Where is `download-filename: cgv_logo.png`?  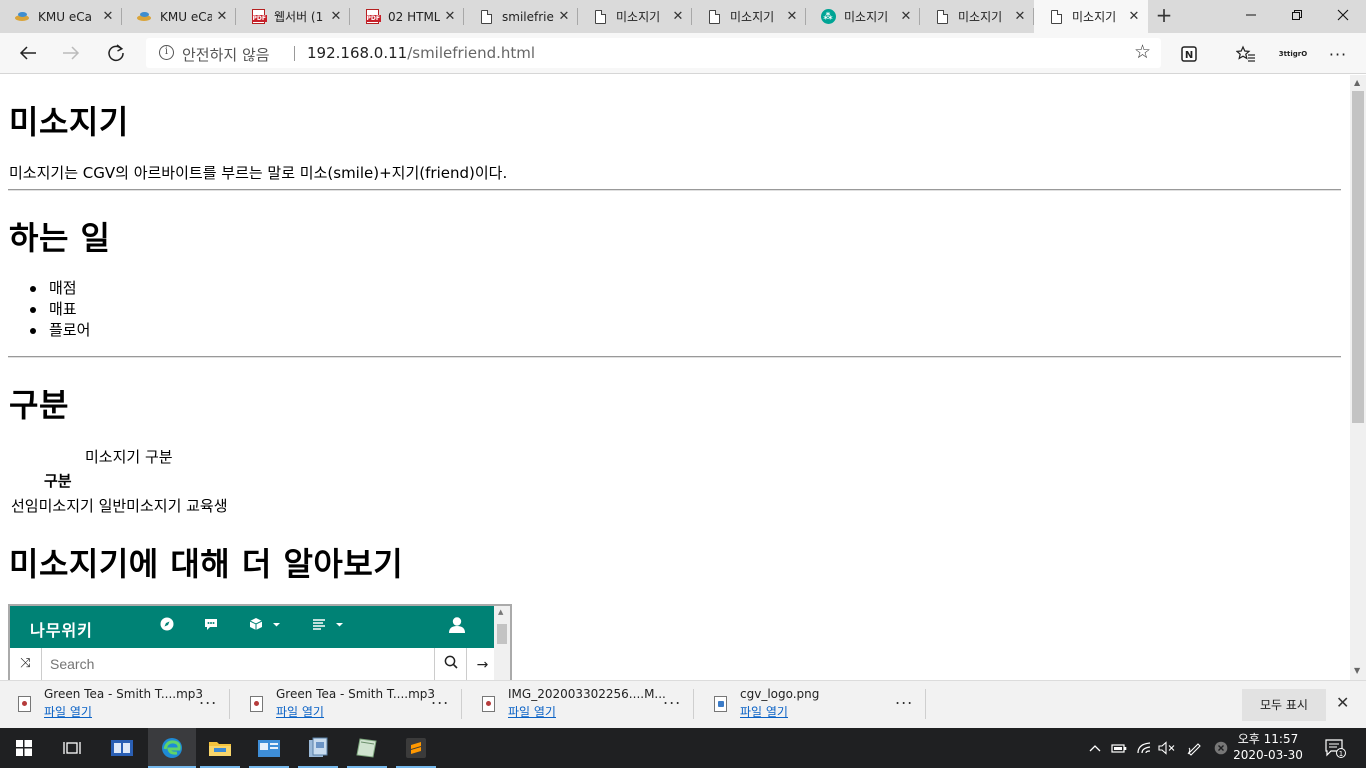
download-filename: cgv_logo.png is located at coordinates (780, 694).